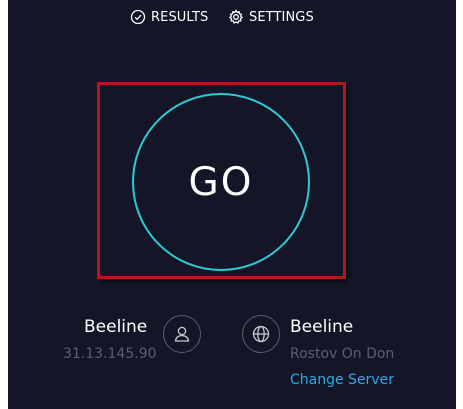 This screenshot has height=409, width=463. I want to click on check-circle-icon, so click(138, 17).